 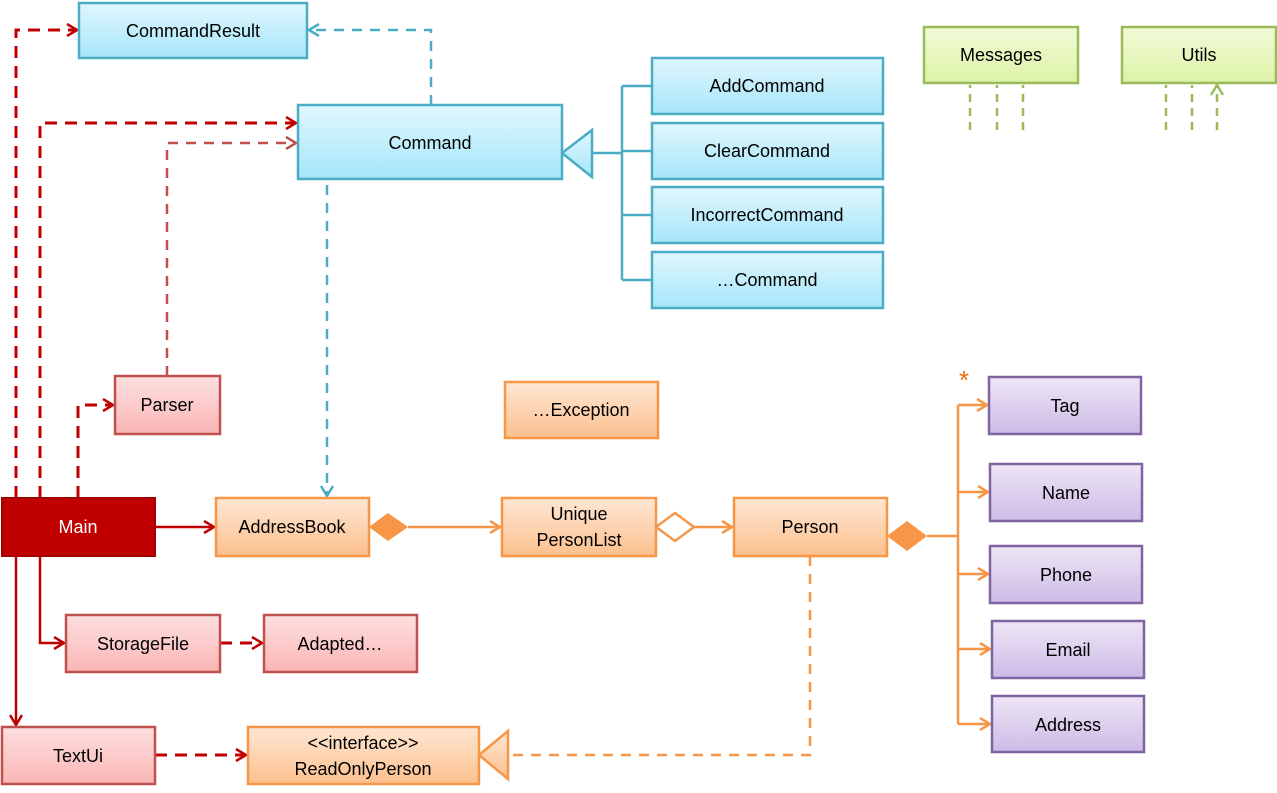 I want to click on class-label: CommandResult, so click(x=193, y=31).